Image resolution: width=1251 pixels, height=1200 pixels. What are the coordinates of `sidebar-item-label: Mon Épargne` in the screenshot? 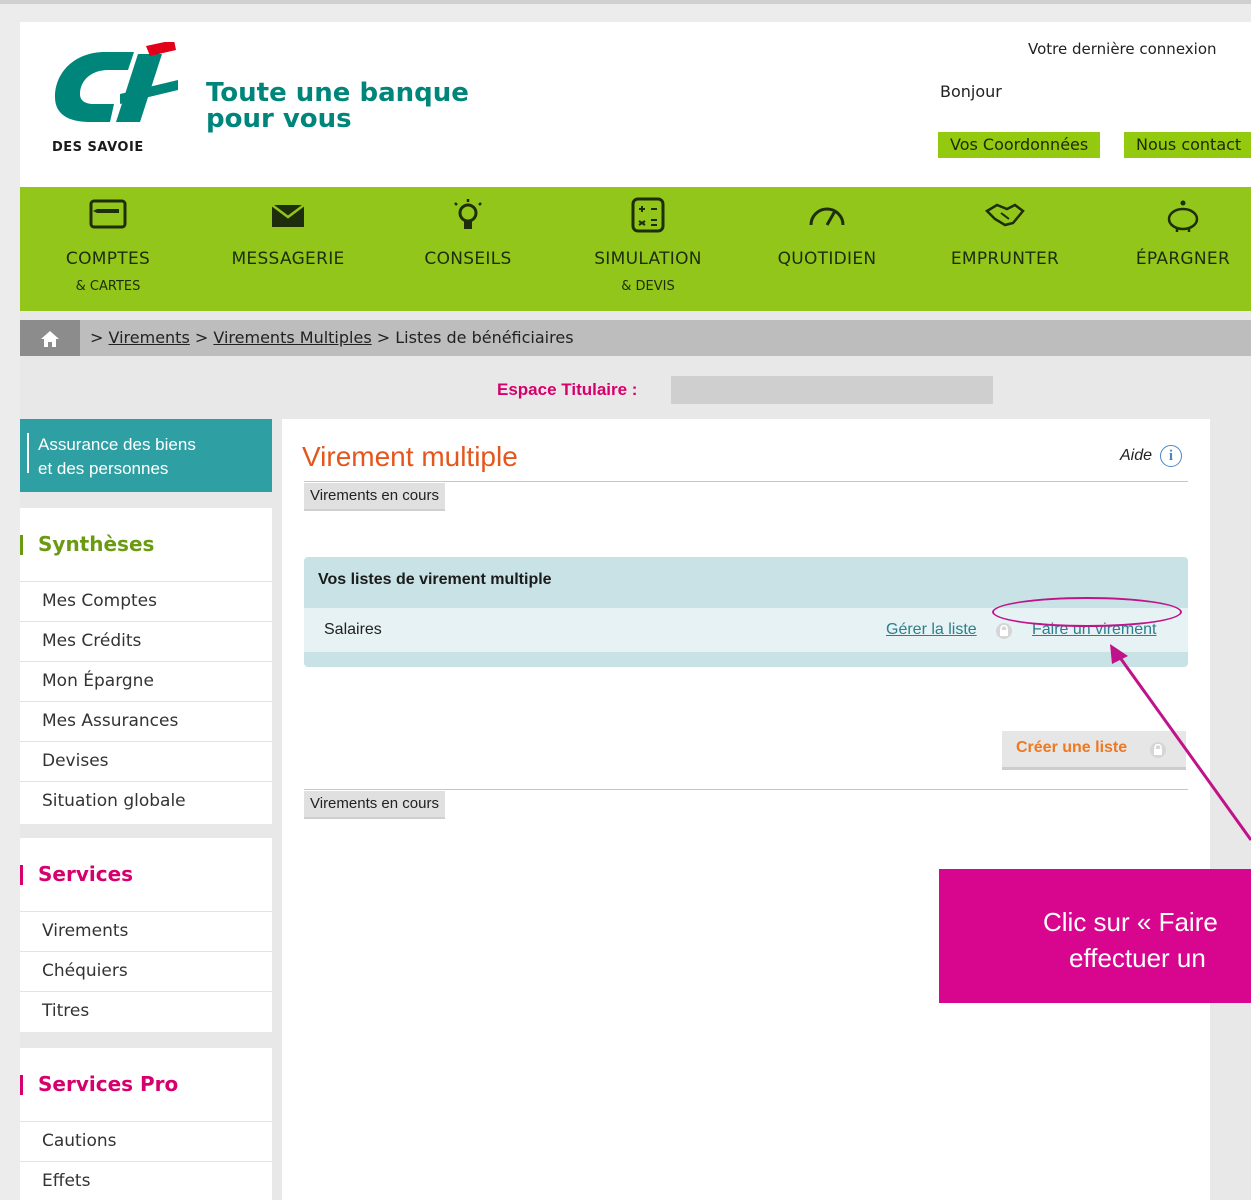 It's located at (98, 681).